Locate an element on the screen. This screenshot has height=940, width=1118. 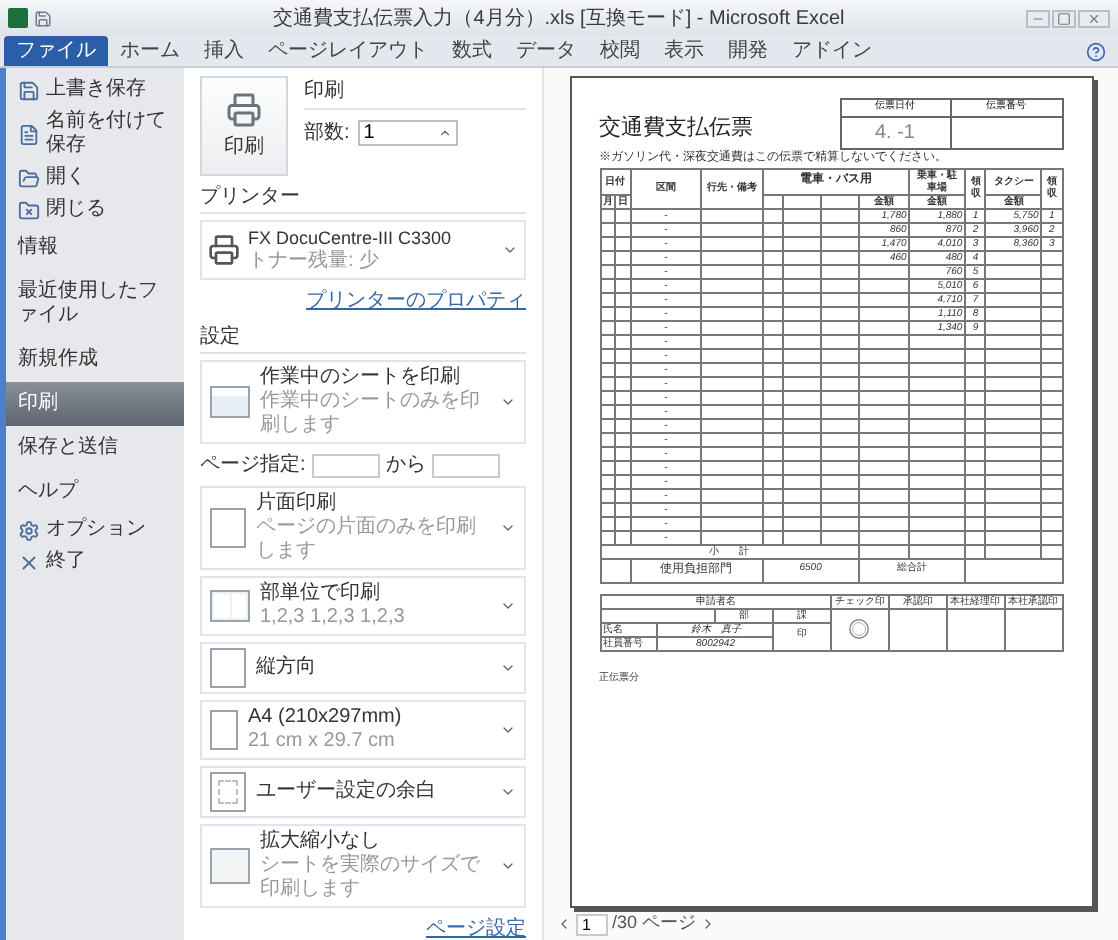
menu-item: オプション is located at coordinates (95, 530).